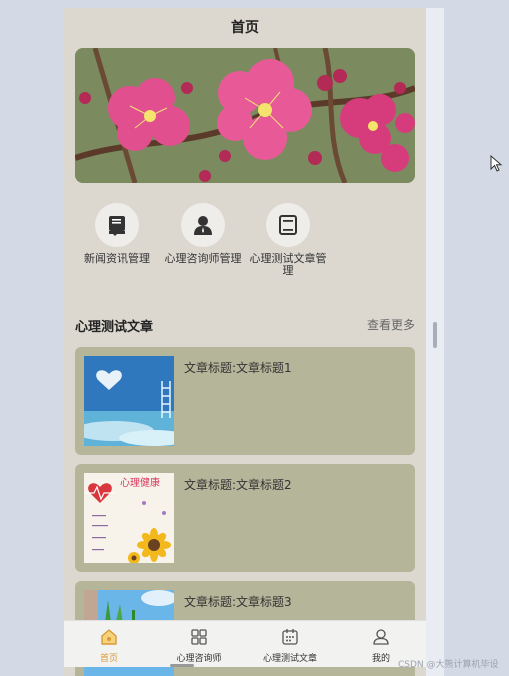 This screenshot has width=509, height=676. Describe the element at coordinates (288, 264) in the screenshot. I see `quick-link-articles-label: 心理测试文章管理` at that location.